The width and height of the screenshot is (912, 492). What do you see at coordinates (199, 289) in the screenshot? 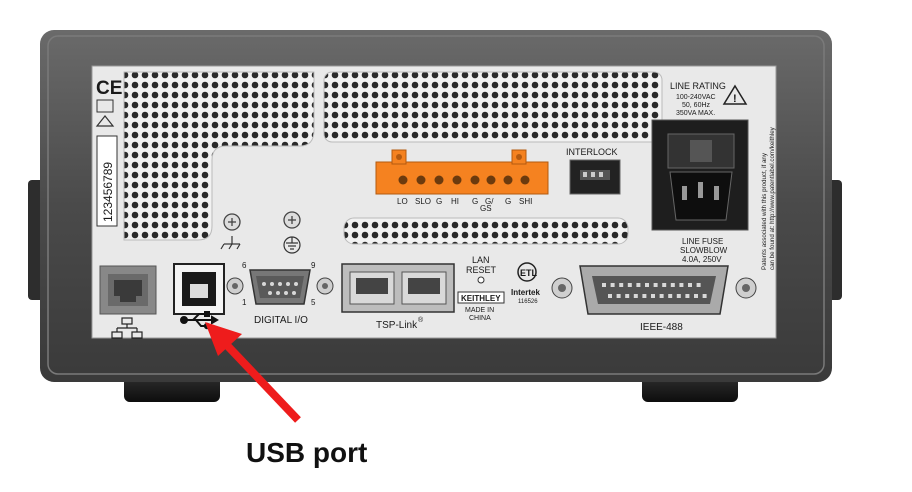
I see `usb-port` at bounding box center [199, 289].